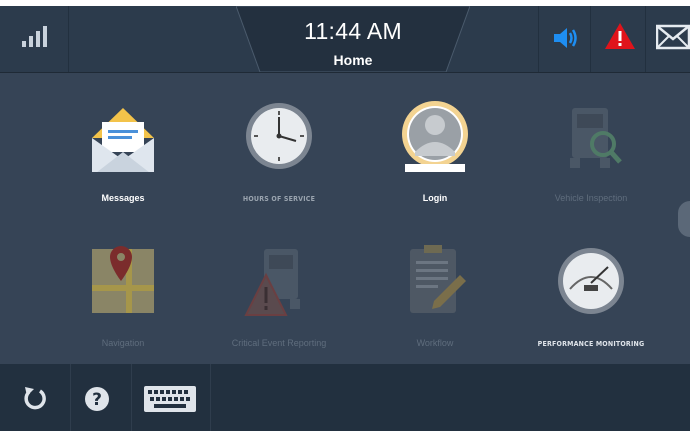 Image resolution: width=690 pixels, height=431 pixels. I want to click on signal-strength-icon, so click(35, 37).